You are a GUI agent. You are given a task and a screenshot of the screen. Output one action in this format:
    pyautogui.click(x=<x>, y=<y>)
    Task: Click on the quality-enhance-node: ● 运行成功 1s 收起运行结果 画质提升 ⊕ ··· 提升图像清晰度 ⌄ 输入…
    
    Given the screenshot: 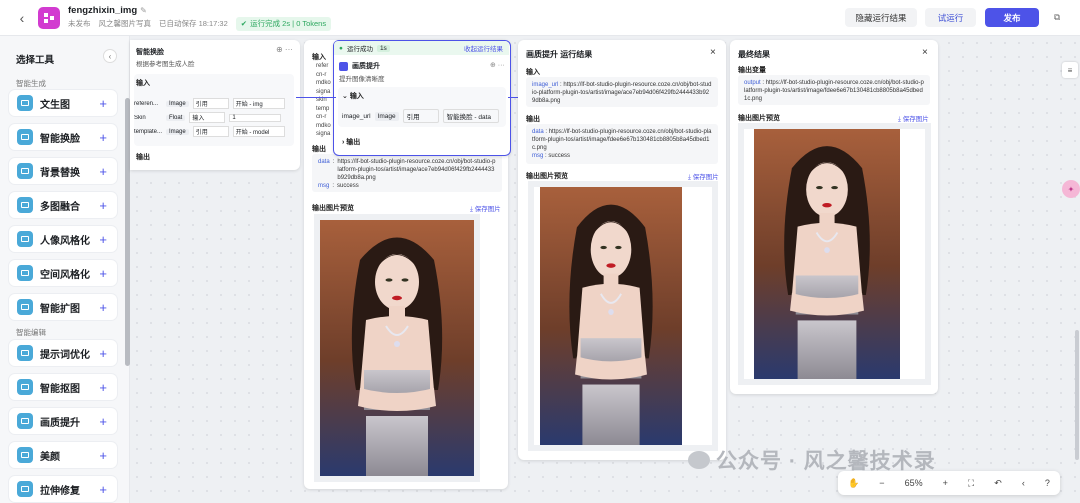 What is the action you would take?
    pyautogui.click(x=422, y=98)
    